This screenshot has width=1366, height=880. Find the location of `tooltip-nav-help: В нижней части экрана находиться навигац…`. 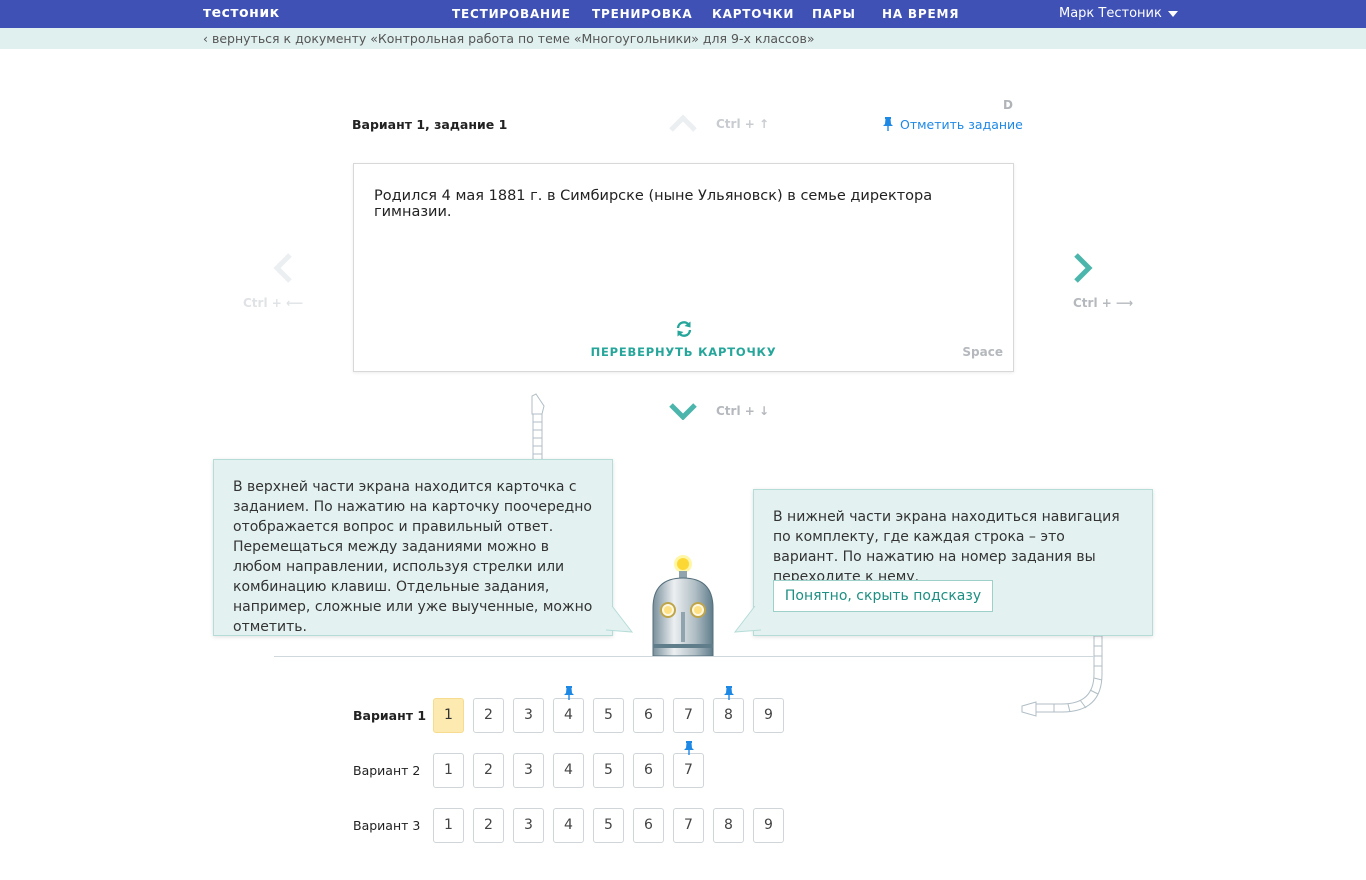

tooltip-nav-help: В нижней части экрана находиться навигац… is located at coordinates (953, 562).